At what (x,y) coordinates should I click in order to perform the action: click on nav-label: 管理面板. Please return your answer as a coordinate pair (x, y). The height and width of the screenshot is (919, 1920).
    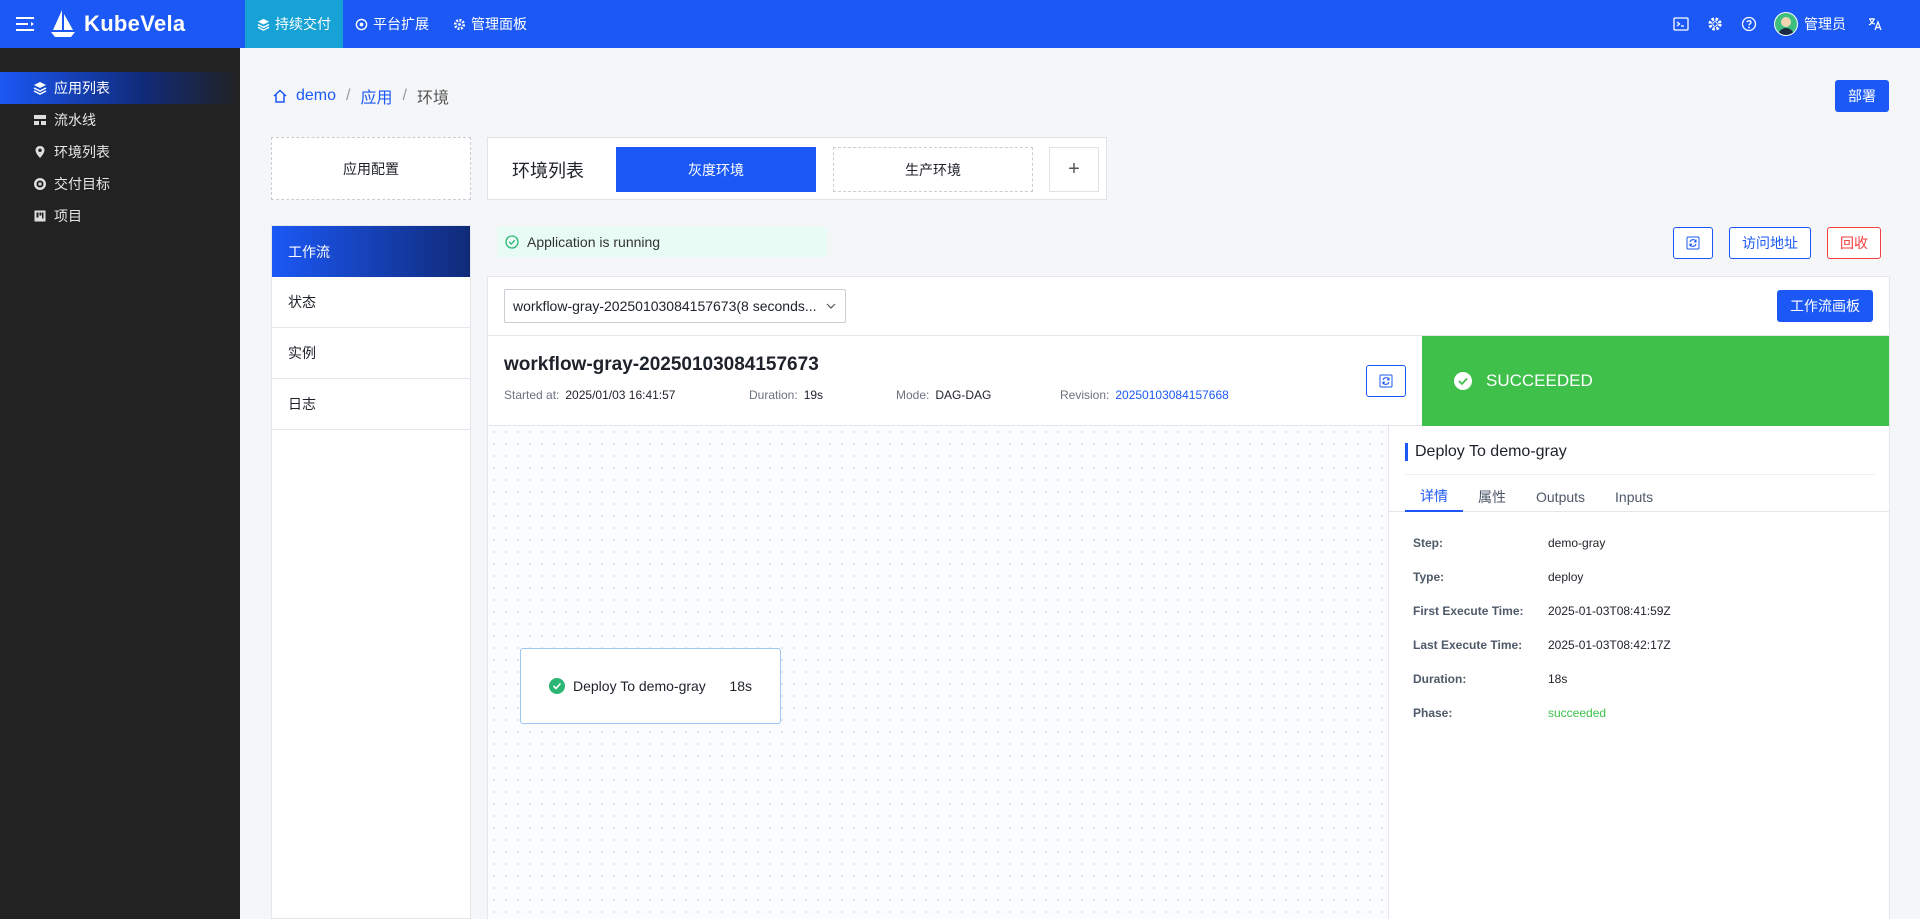
    Looking at the image, I should click on (499, 24).